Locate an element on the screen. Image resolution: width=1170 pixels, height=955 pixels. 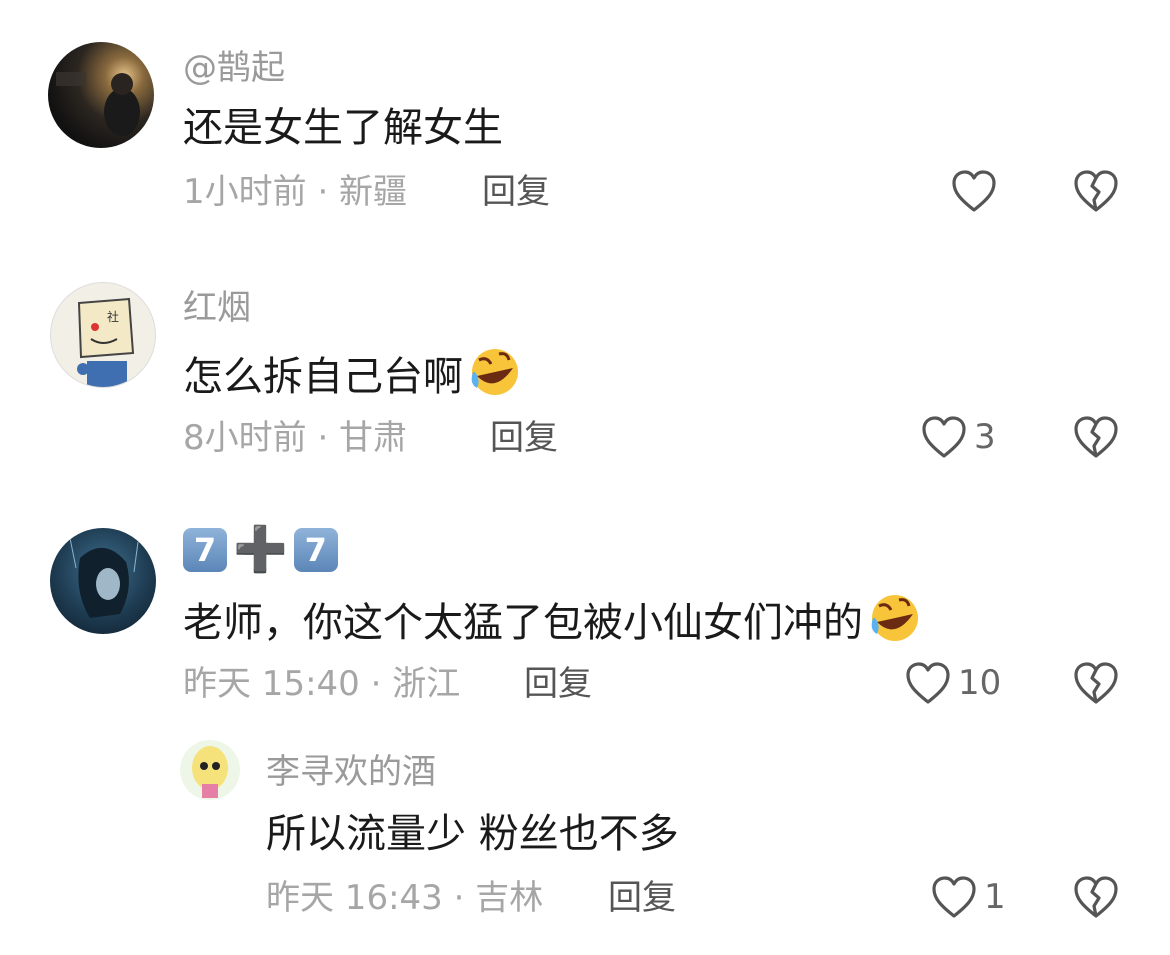
comment-text: 老师，你这个太猛了包被小仙女们冲的 is located at coordinates (553, 619).